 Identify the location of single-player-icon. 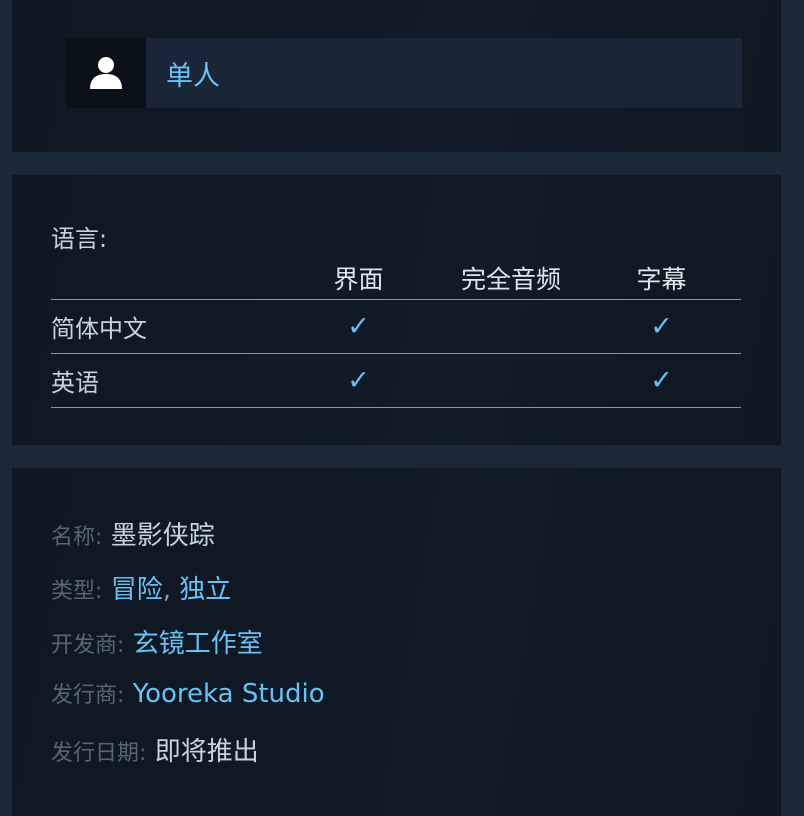
(106, 73).